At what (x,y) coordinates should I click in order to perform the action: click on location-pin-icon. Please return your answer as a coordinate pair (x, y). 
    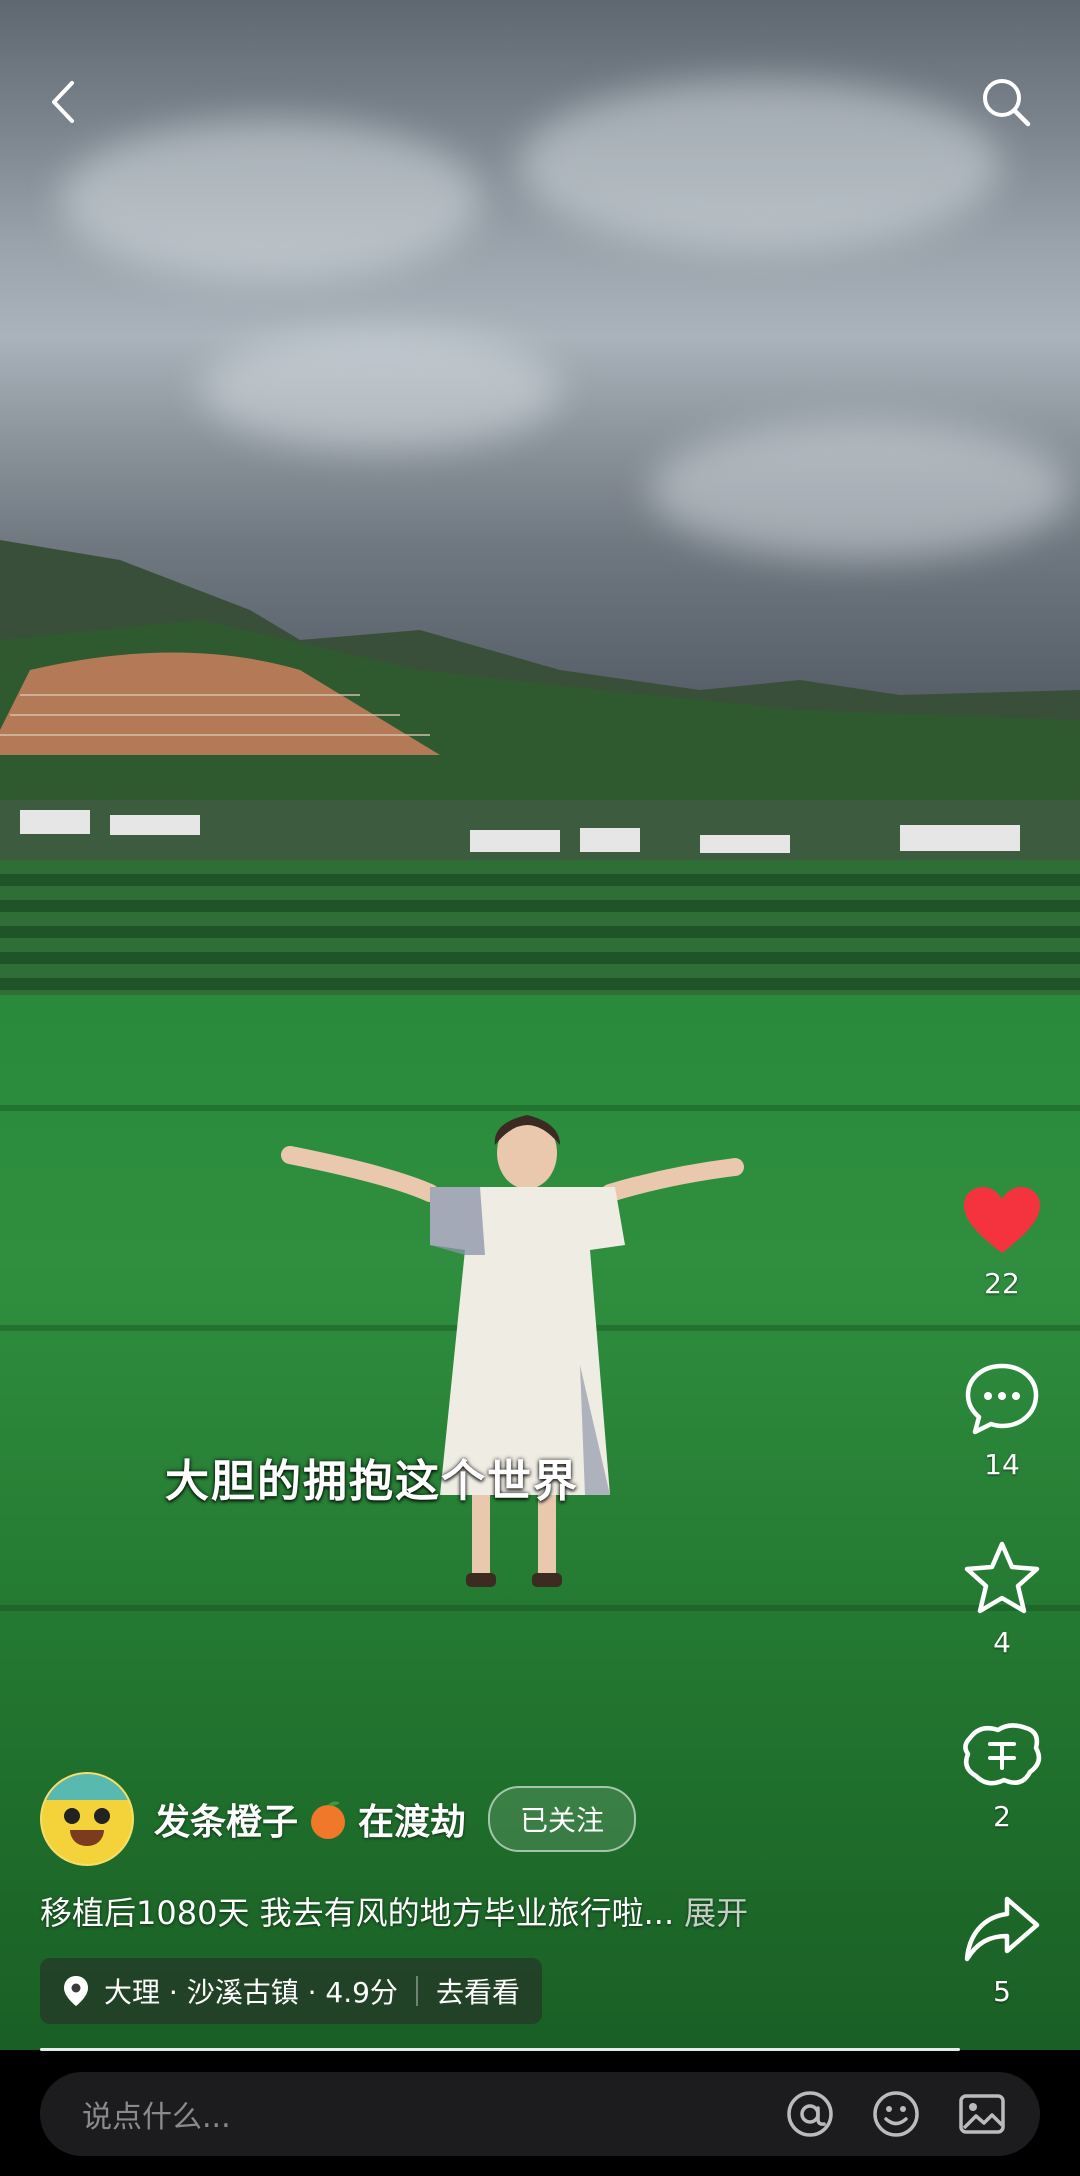
    Looking at the image, I should click on (76, 1991).